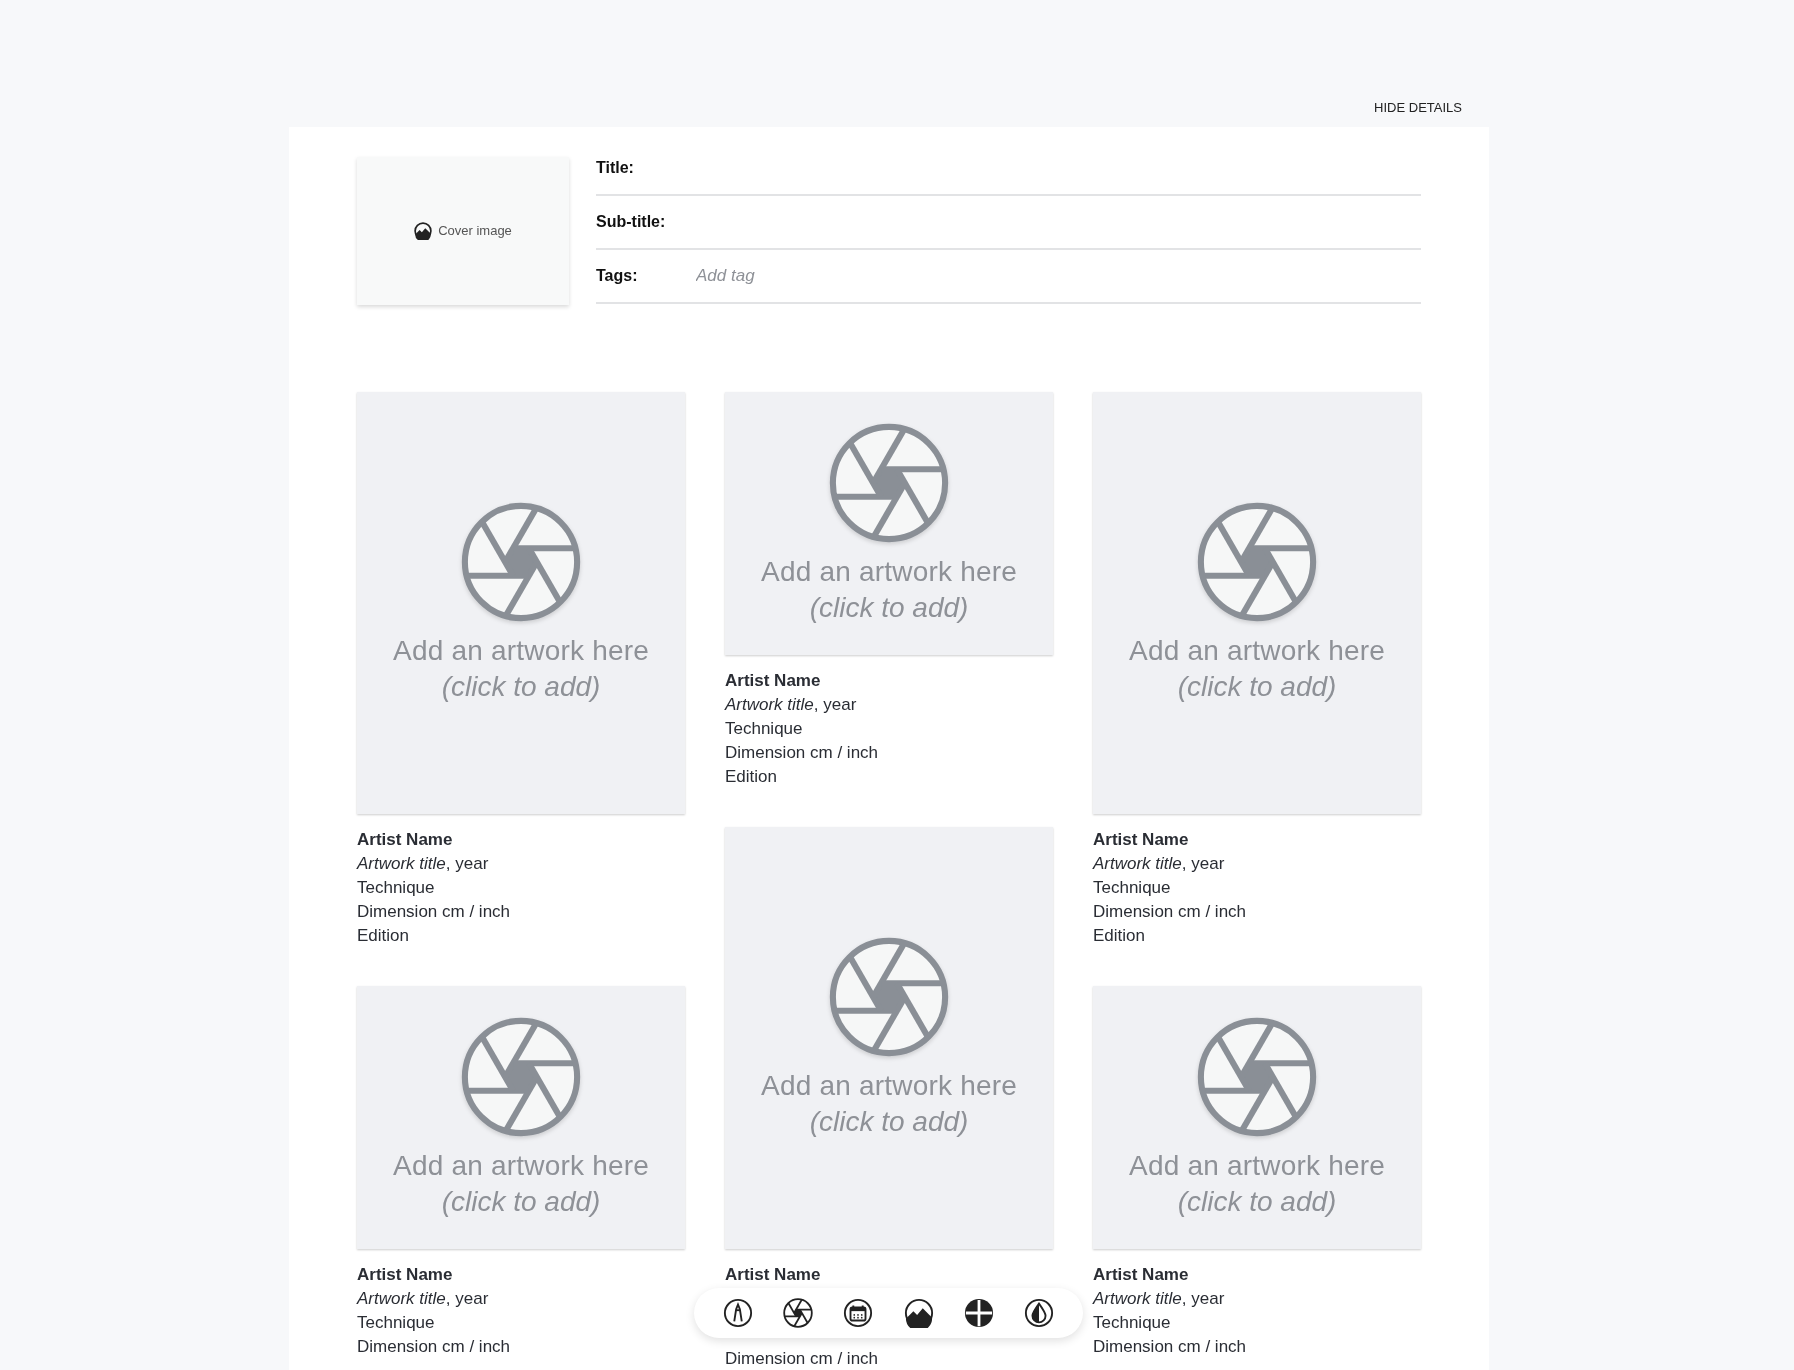 The height and width of the screenshot is (1370, 1794). Describe the element at coordinates (463, 231) in the screenshot. I see `cover-image-button: Cover image` at that location.